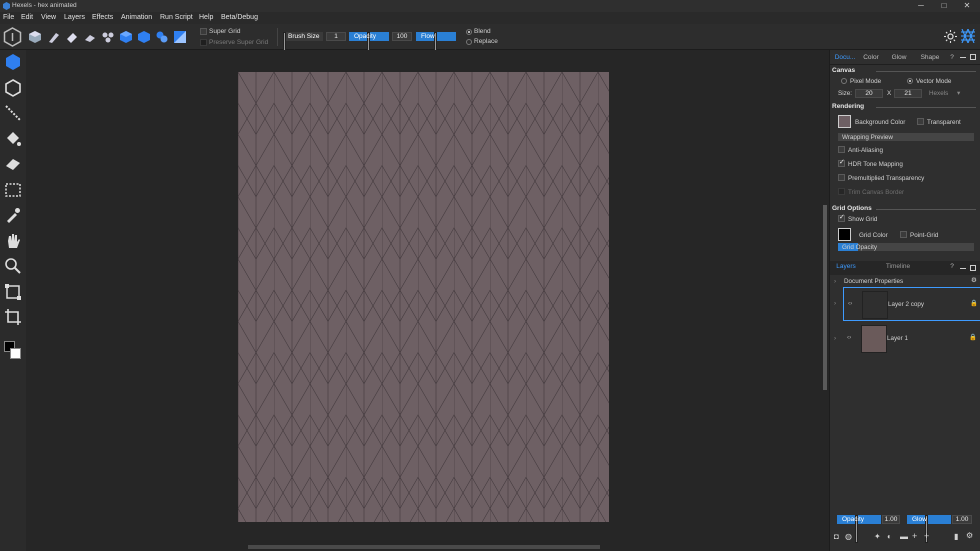  Describe the element at coordinates (90, 37) in the screenshot. I see `fill-icon` at that location.